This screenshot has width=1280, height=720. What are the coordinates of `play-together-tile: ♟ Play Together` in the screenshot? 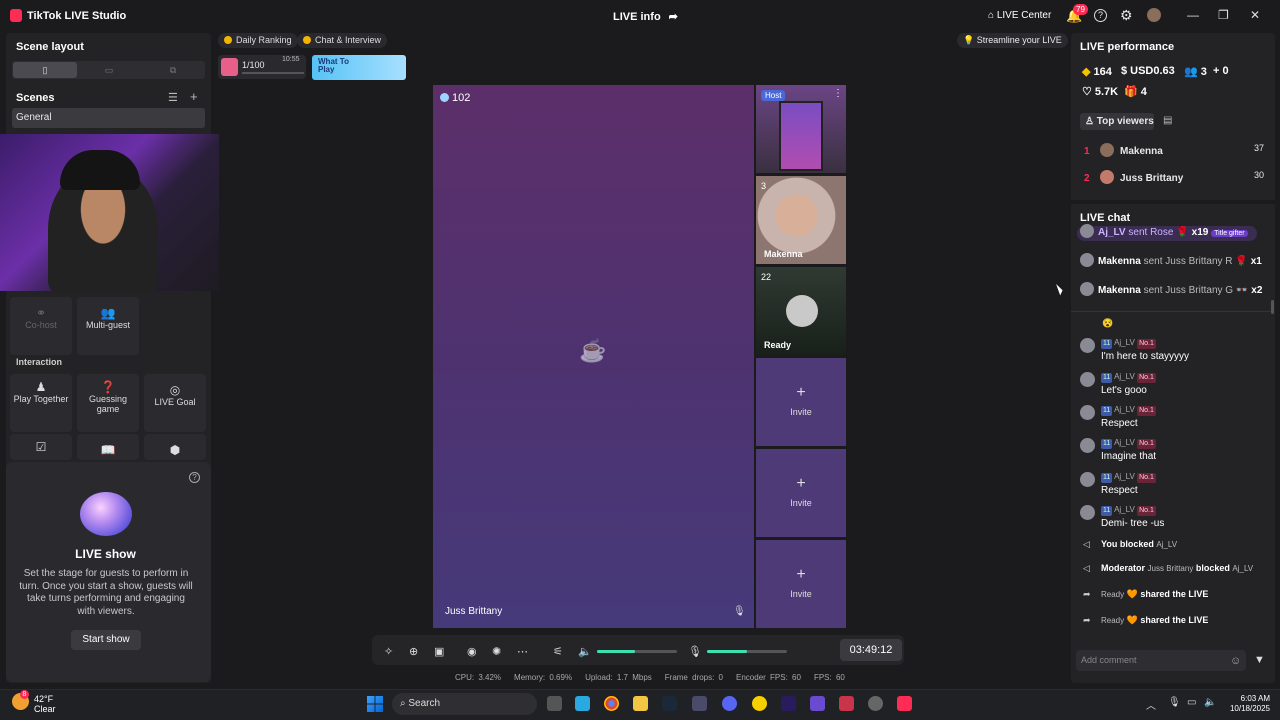 It's located at (41, 403).